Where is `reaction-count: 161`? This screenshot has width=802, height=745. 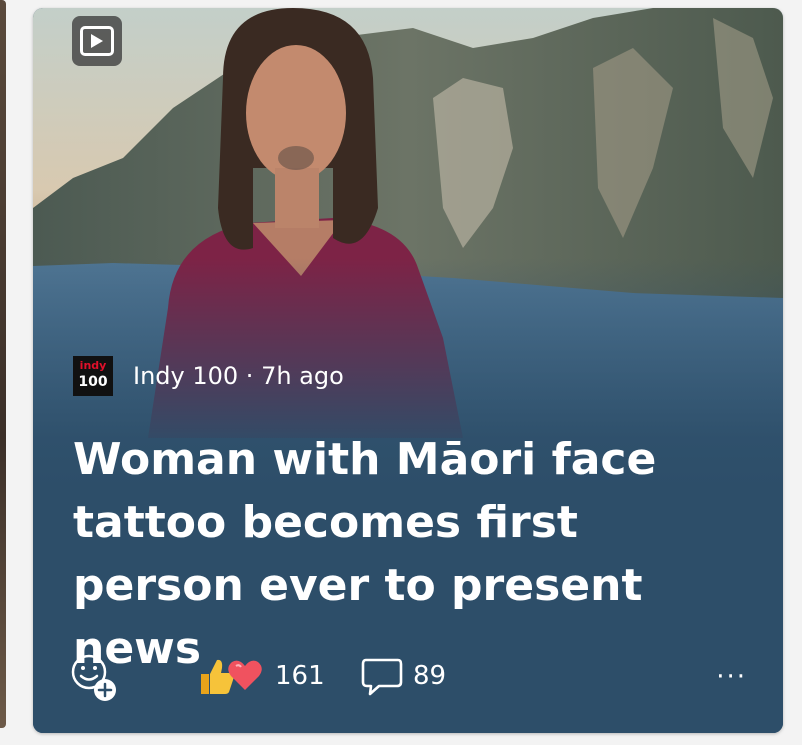 reaction-count: 161 is located at coordinates (300, 676).